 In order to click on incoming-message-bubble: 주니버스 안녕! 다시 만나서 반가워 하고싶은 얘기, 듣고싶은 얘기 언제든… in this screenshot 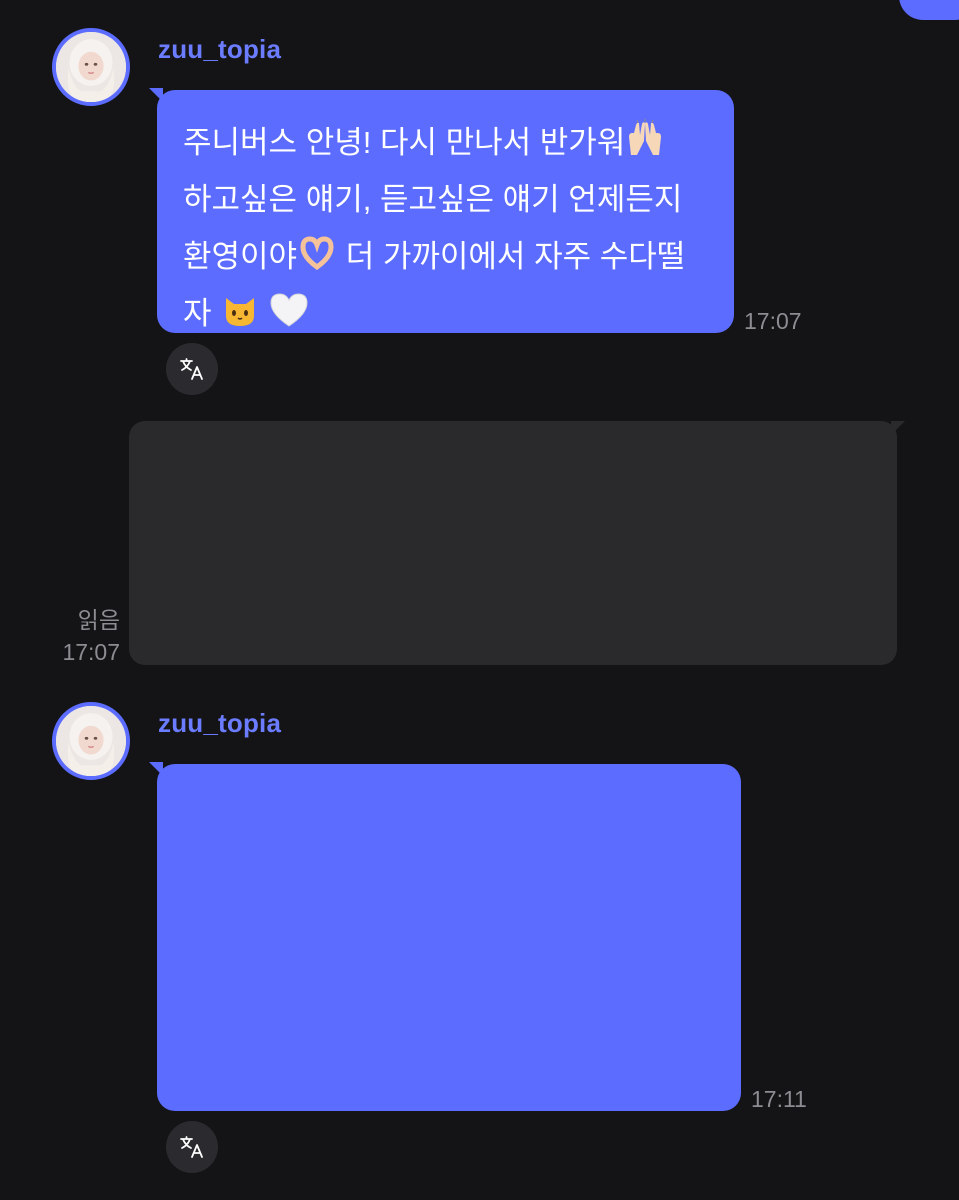, I will do `click(441, 210)`.